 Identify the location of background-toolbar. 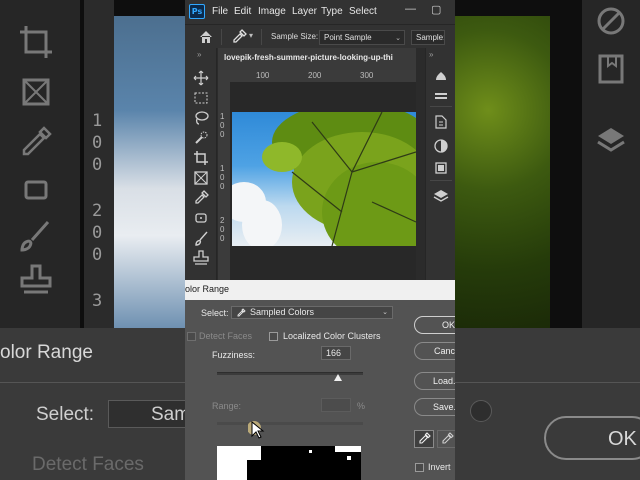
(40, 165).